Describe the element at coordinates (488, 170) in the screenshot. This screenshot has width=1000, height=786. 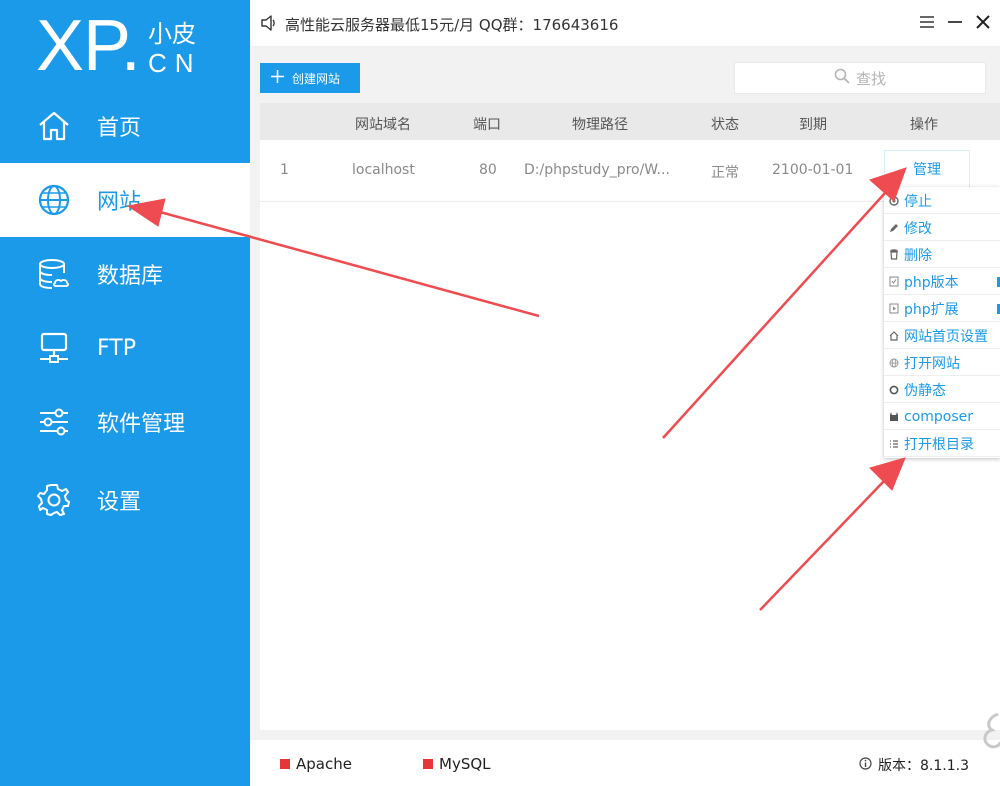
I see `row-port: 80` at that location.